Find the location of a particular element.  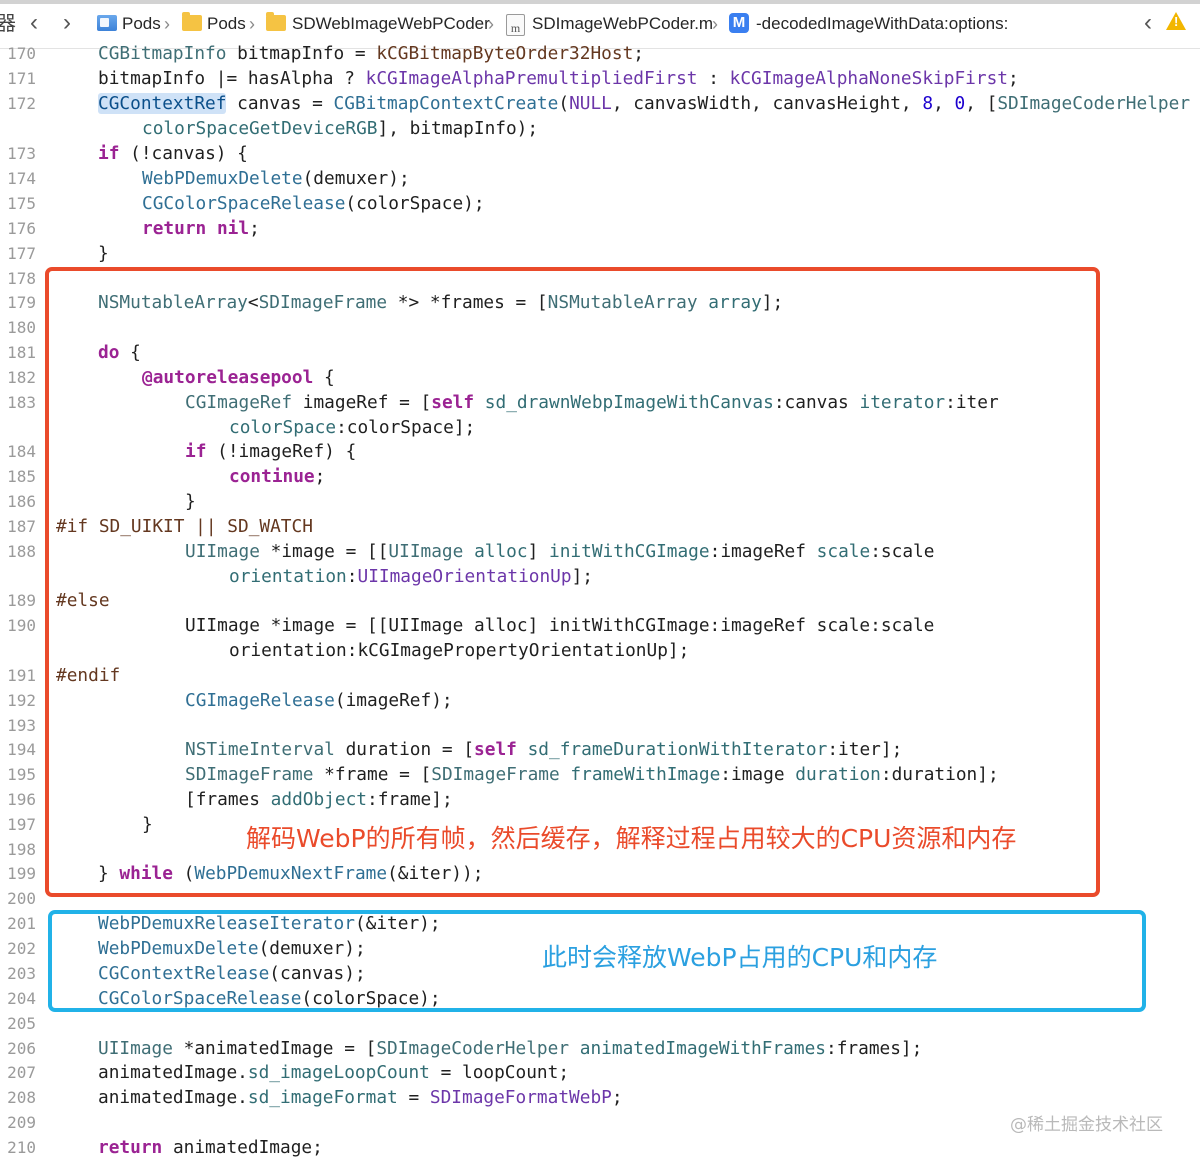

token: 8 is located at coordinates (928, 103).